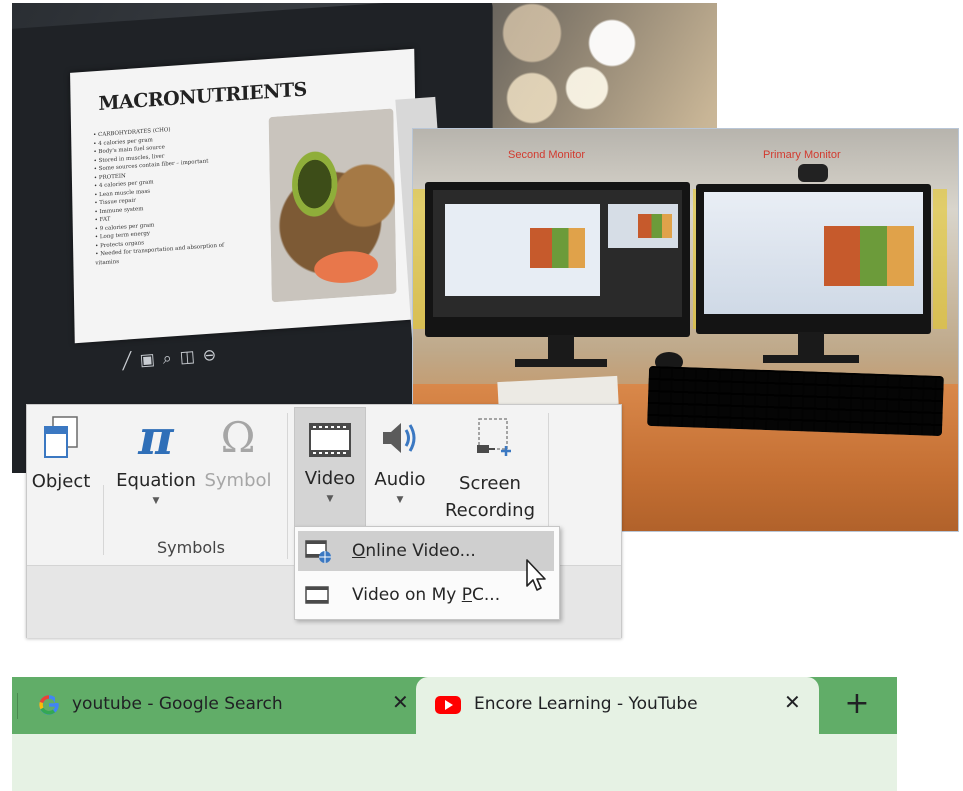 This screenshot has height=791, width=963. Describe the element at coordinates (318, 551) in the screenshot. I see `online-video-icon` at that location.